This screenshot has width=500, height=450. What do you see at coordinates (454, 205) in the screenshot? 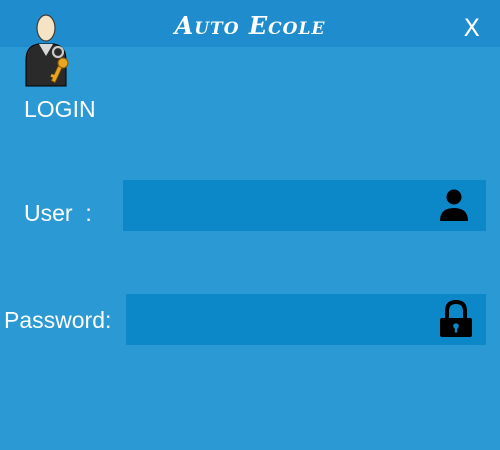
I see `person-icon` at bounding box center [454, 205].